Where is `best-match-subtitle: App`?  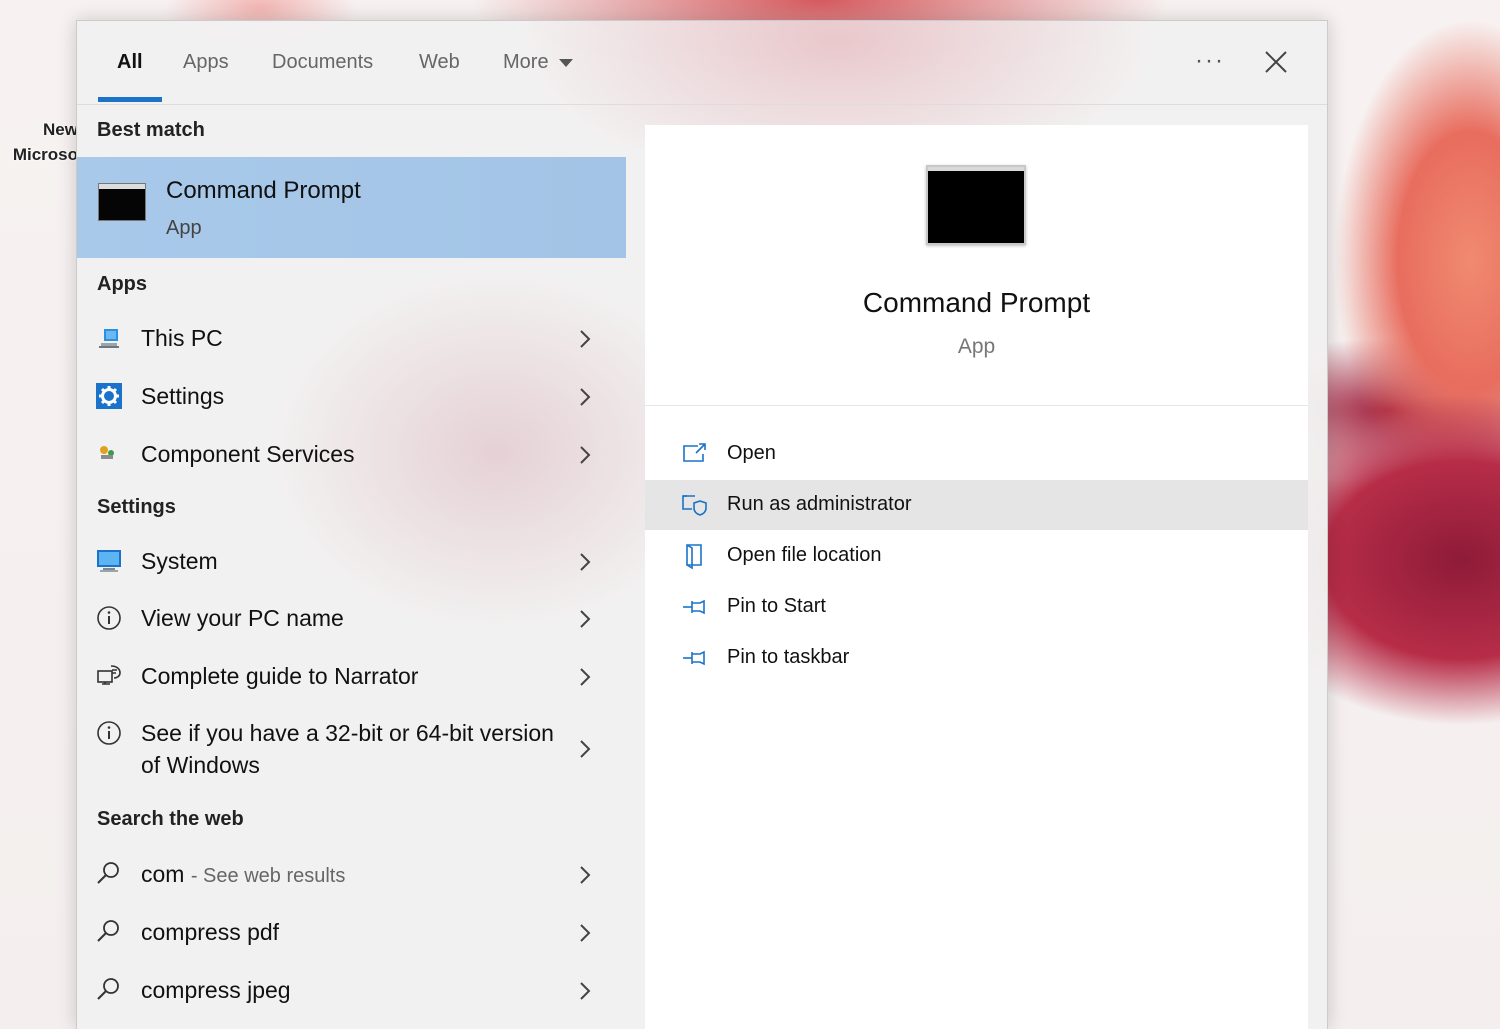 best-match-subtitle: App is located at coordinates (184, 228).